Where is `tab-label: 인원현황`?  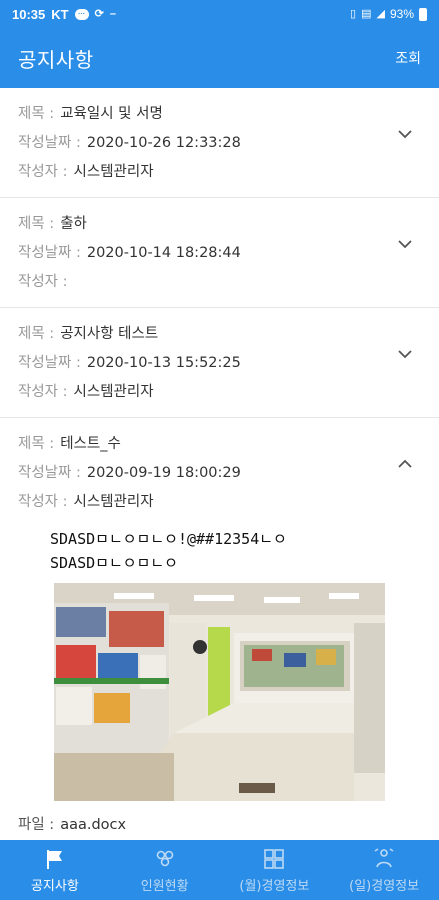 tab-label: 인원현황 is located at coordinates (164, 886).